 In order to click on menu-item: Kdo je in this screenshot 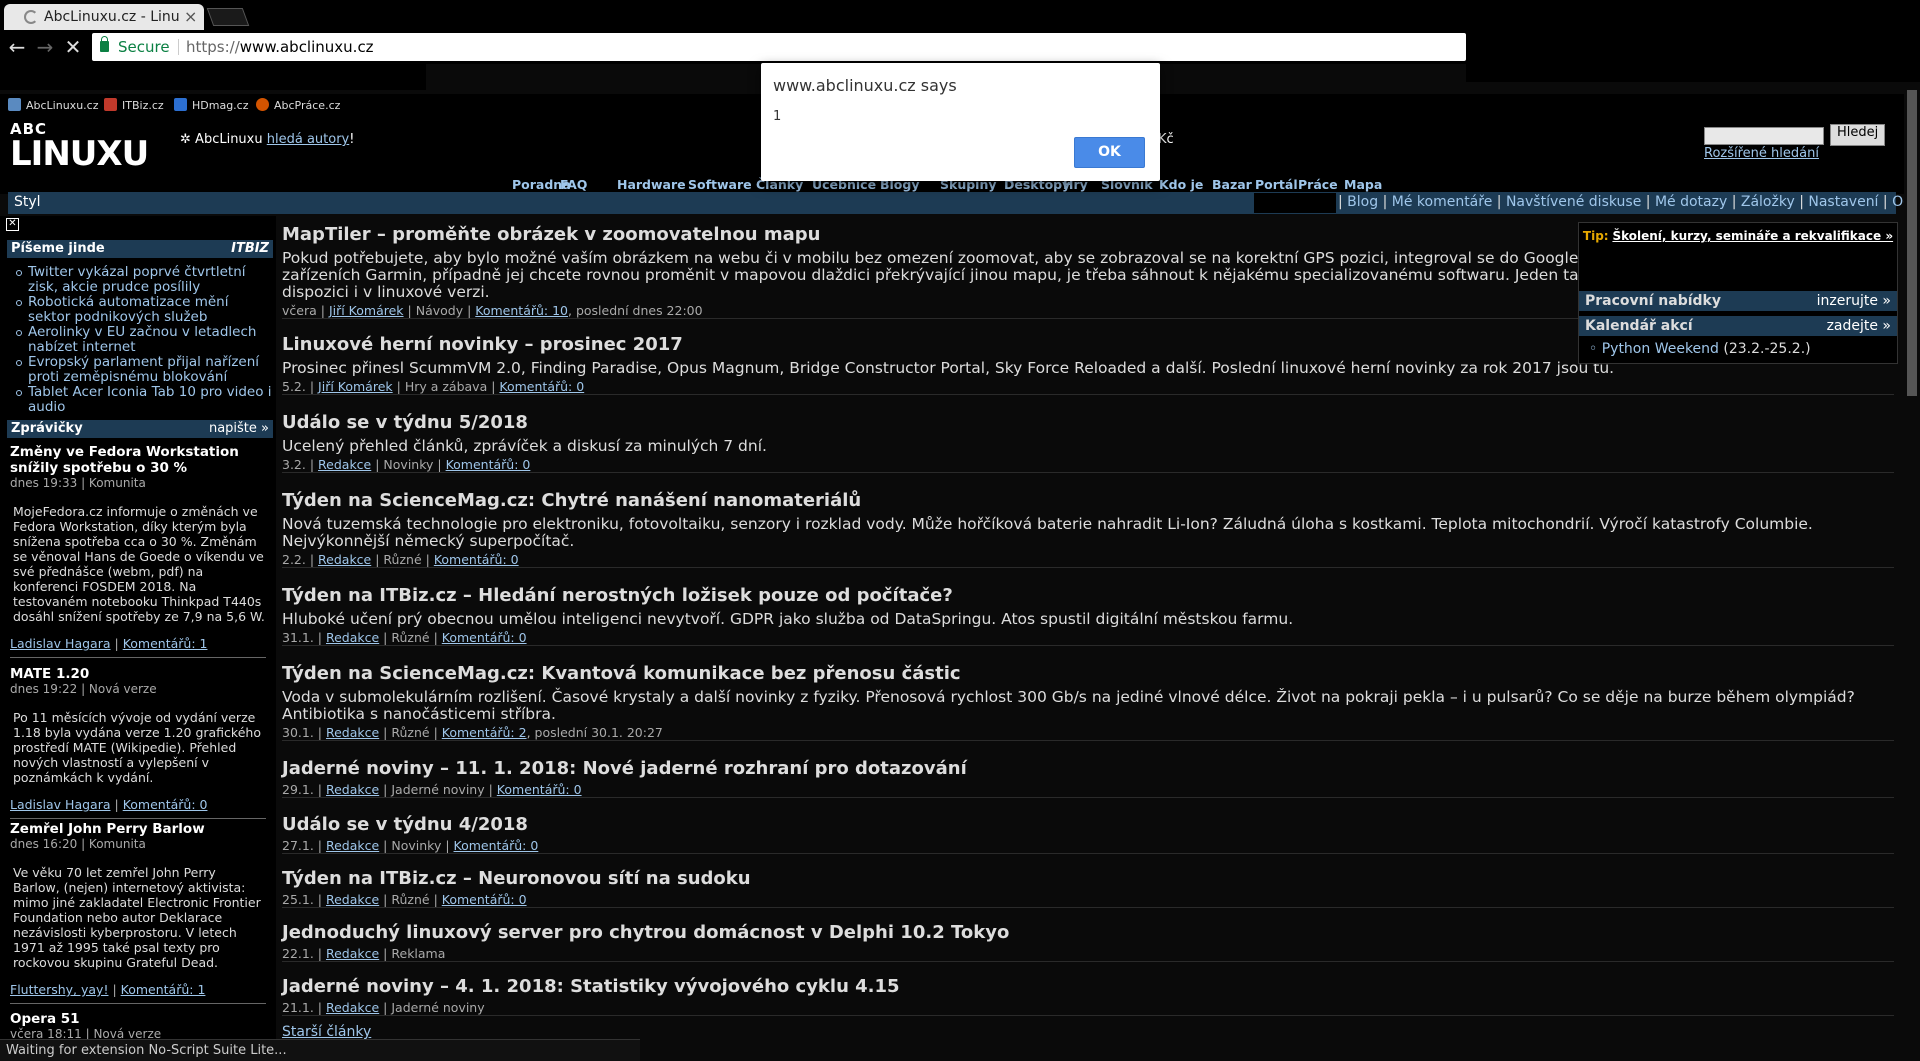, I will do `click(1181, 184)`.